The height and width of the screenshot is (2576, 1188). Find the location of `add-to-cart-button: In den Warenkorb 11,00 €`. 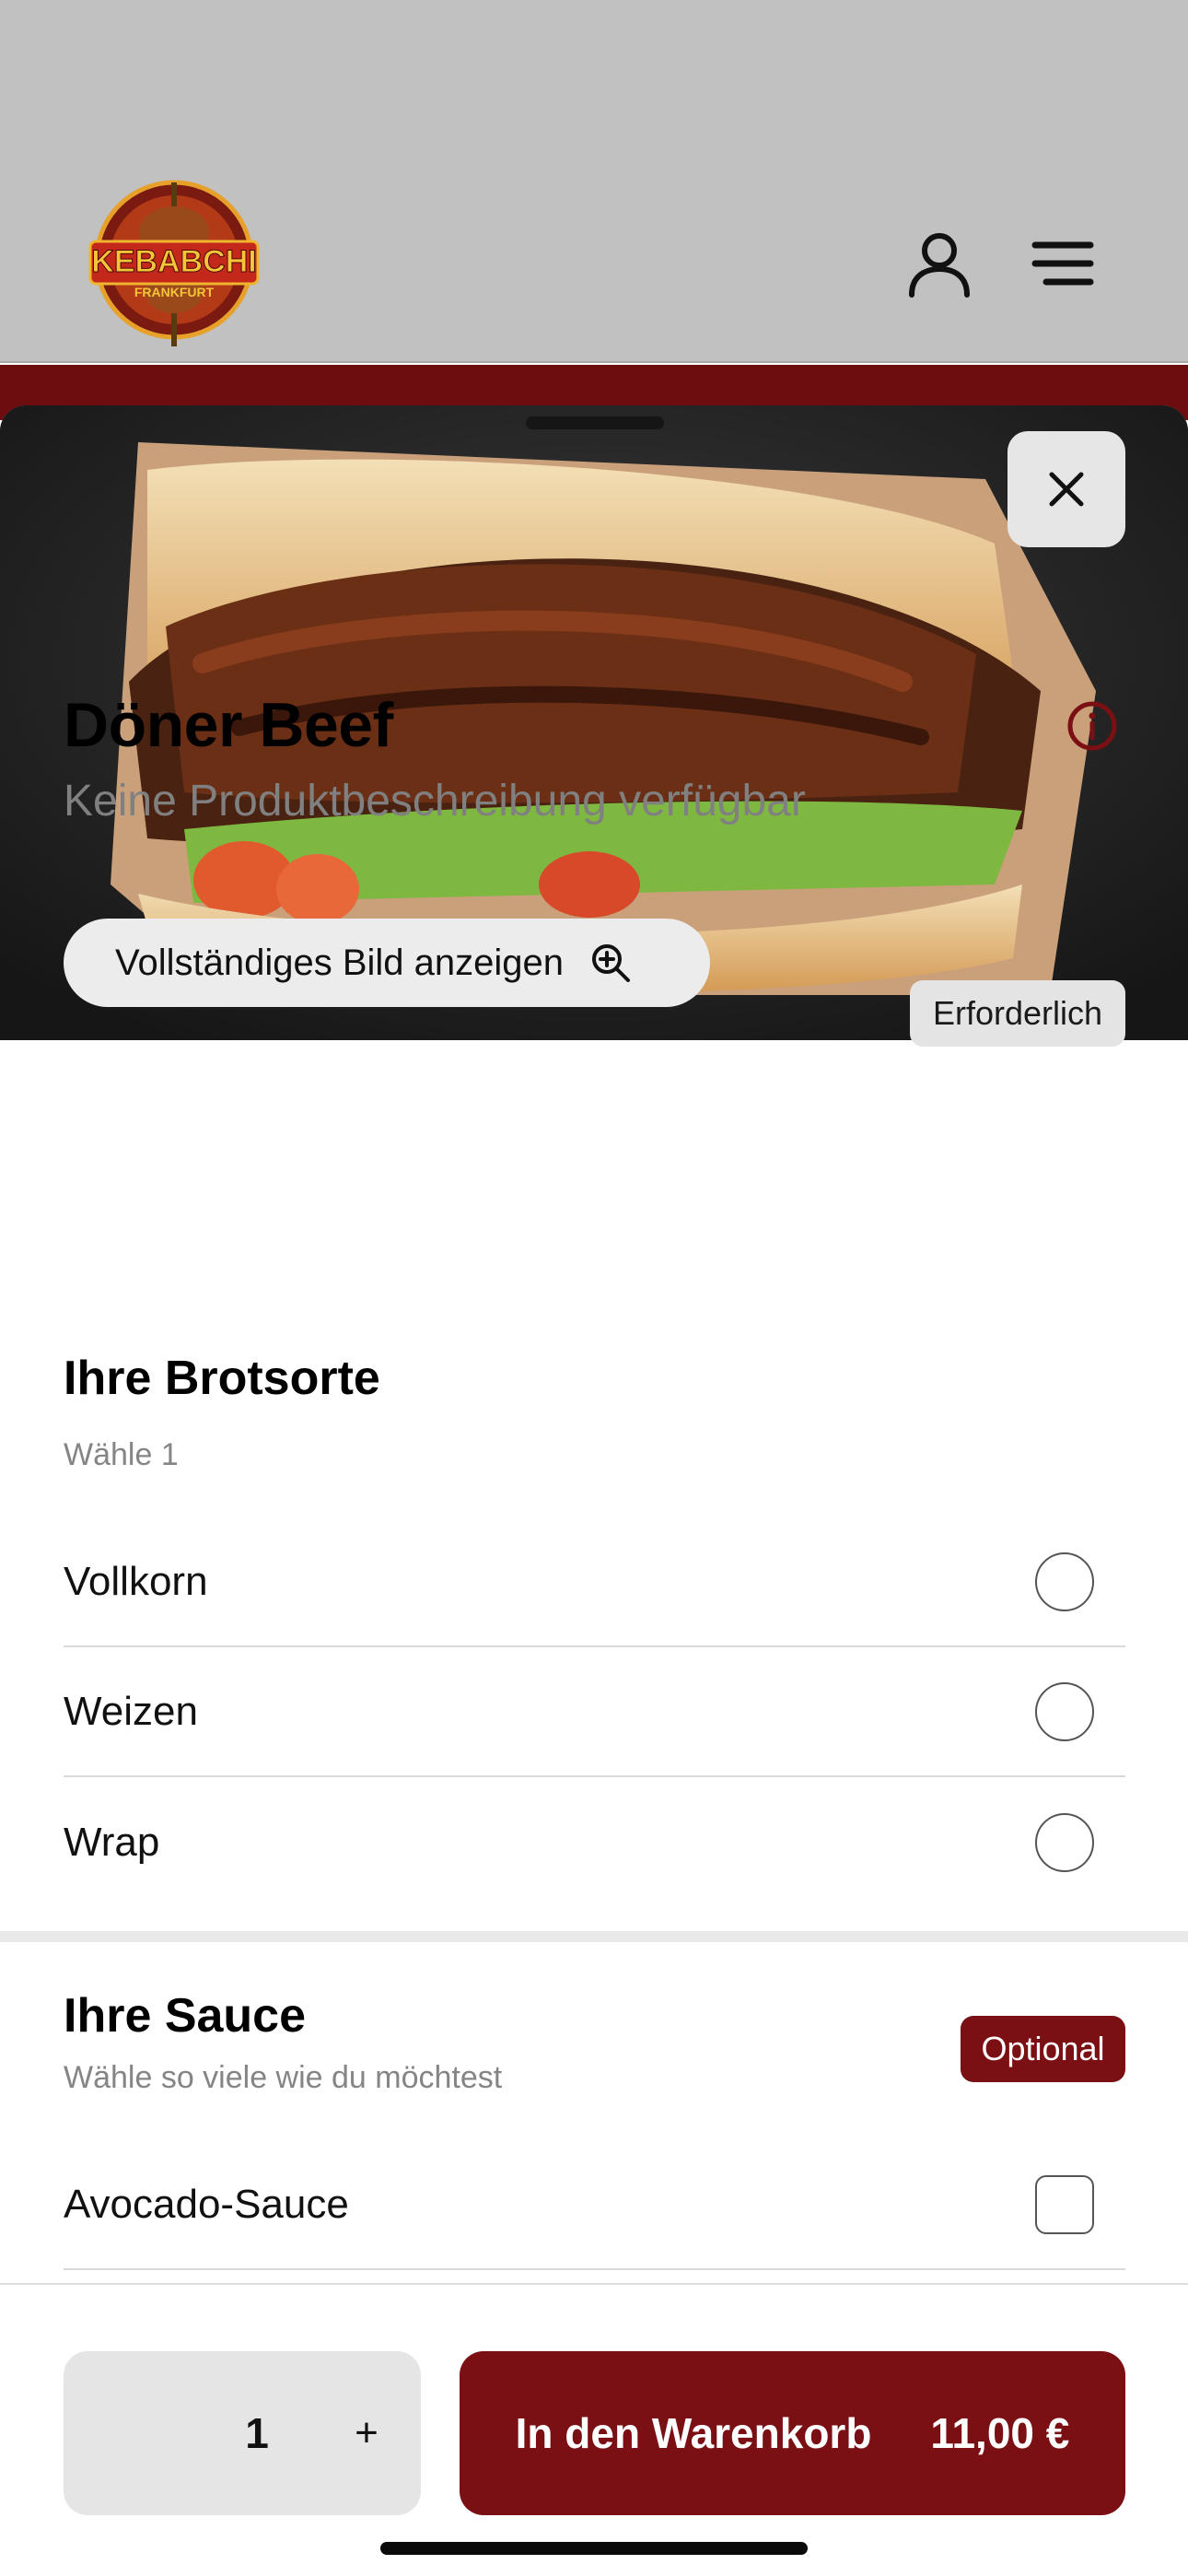

add-to-cart-button: In den Warenkorb 11,00 € is located at coordinates (792, 2433).